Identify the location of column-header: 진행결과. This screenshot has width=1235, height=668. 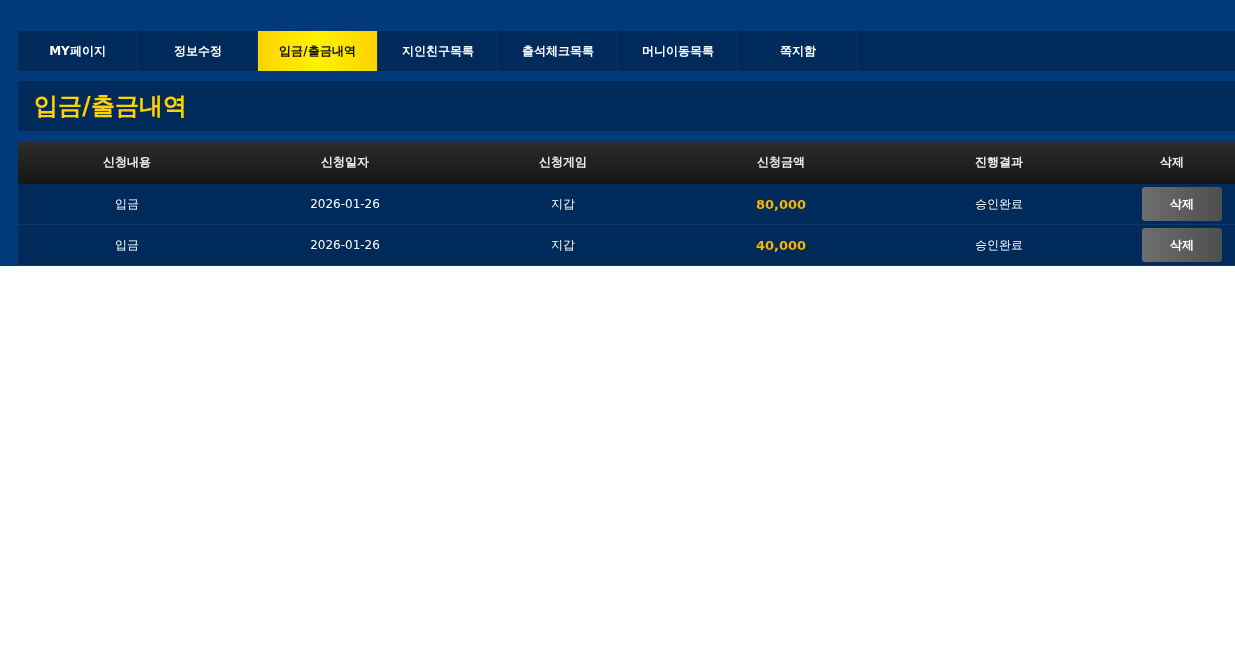
(999, 162).